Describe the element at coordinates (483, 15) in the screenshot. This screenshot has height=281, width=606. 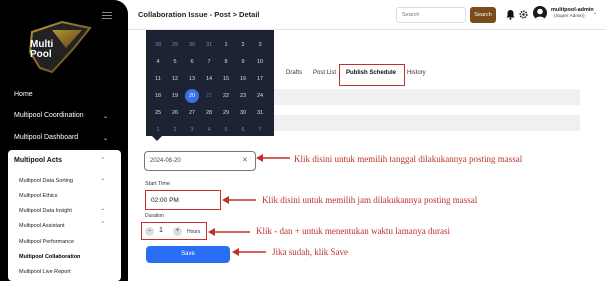
I see `search-button: Search` at that location.